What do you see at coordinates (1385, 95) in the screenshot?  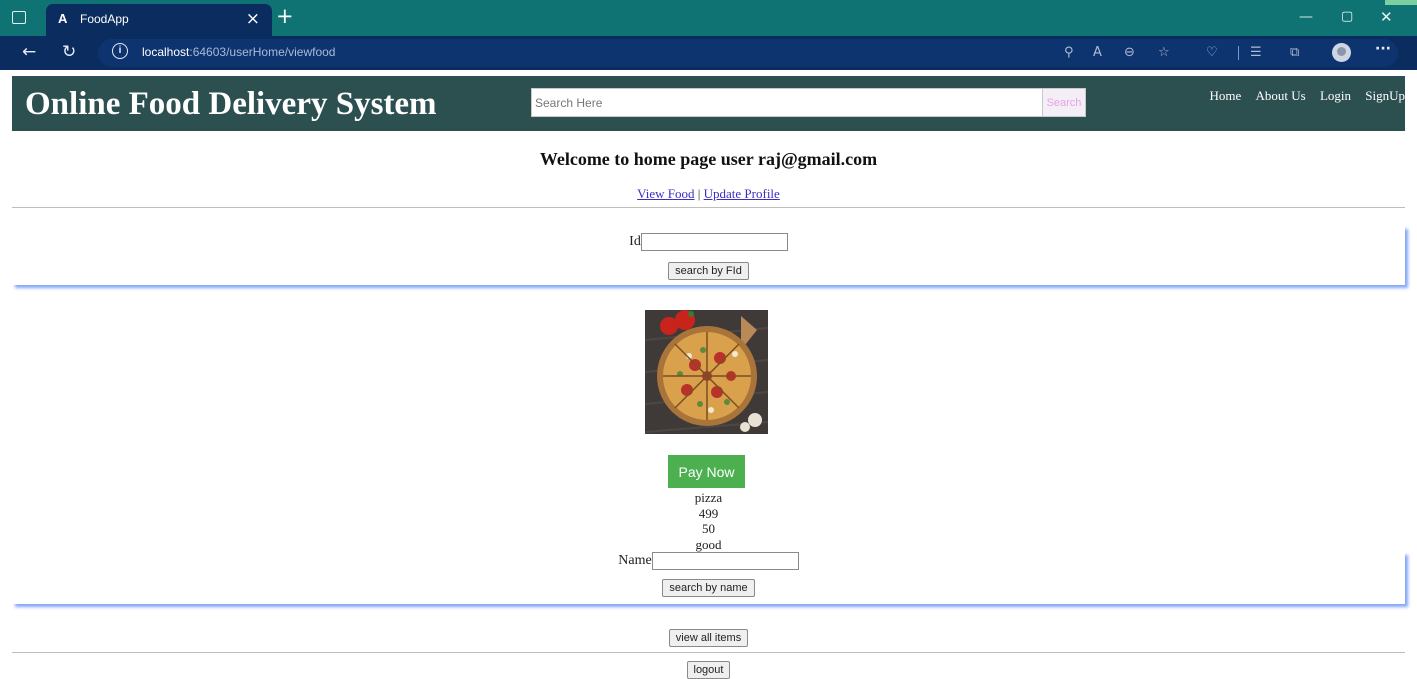 I see `nav-signup: SignUp` at bounding box center [1385, 95].